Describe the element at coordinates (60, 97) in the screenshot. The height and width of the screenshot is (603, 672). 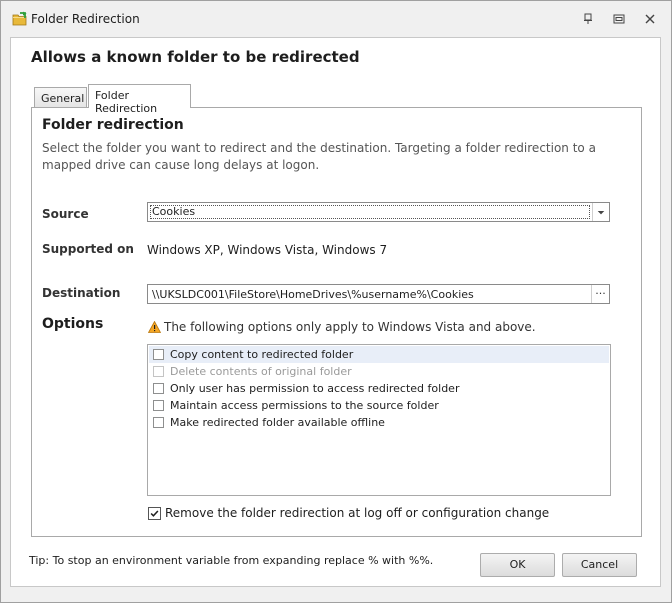
I see `tab-general: General` at that location.